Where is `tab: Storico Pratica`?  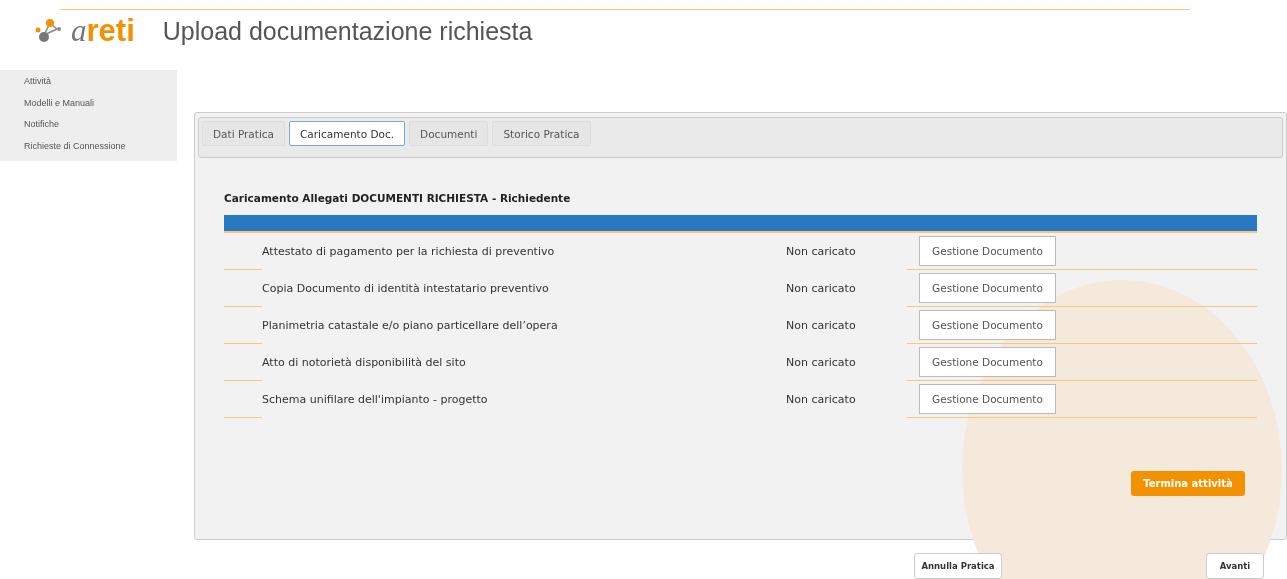 tab: Storico Pratica is located at coordinates (541, 133).